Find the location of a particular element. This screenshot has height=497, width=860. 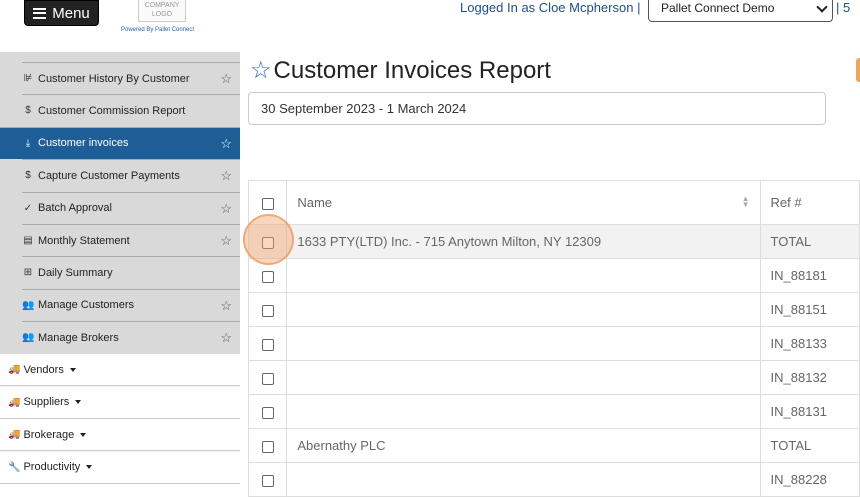

sidebar-item-label: Batch Approval is located at coordinates (75, 208).